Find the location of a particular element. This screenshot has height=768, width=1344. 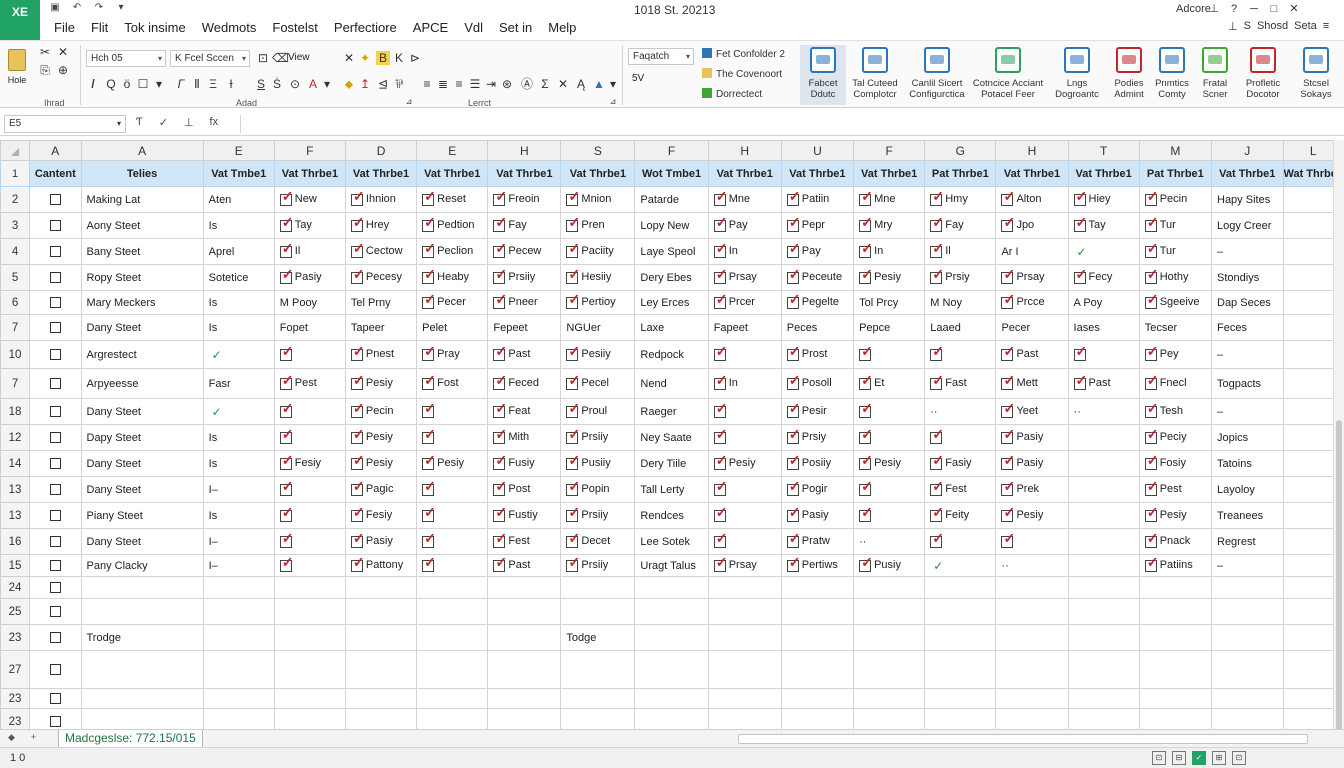

grid-cell: Pest is located at coordinates (1175, 489).